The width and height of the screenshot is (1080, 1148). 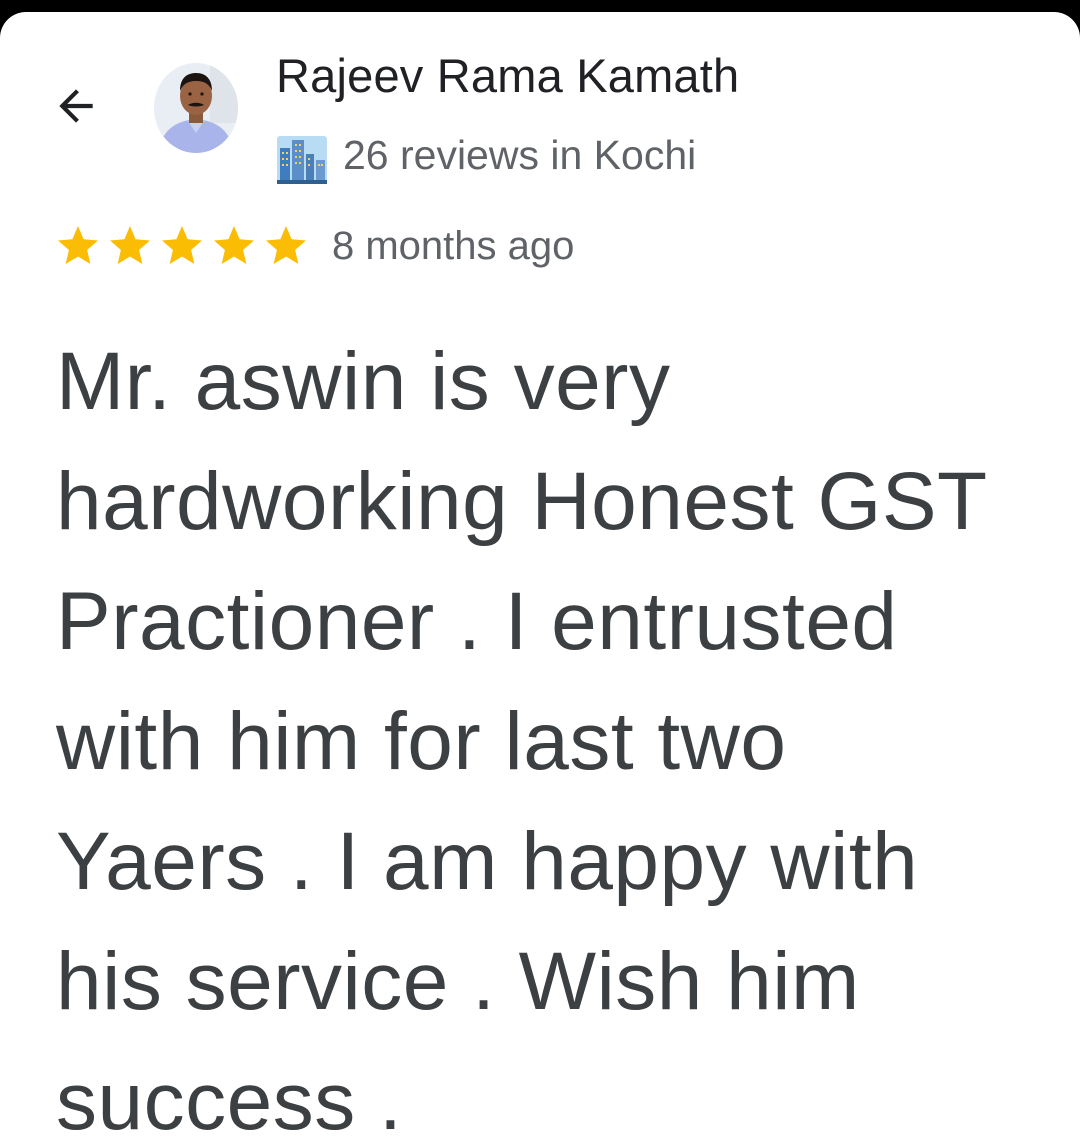 I want to click on person-avatar-icon, so click(x=196, y=108).